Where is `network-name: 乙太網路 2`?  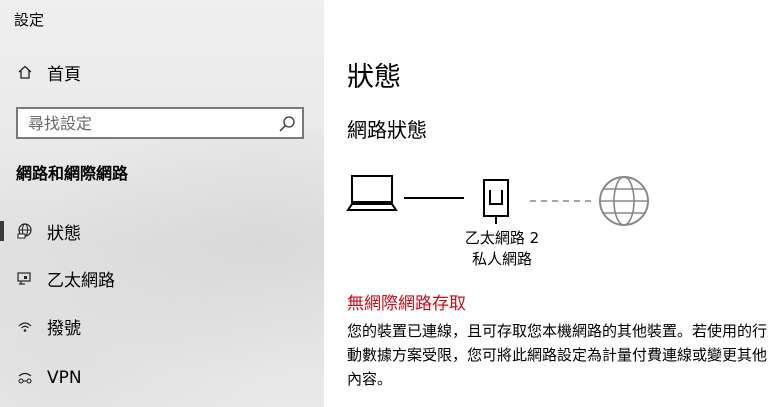 network-name: 乙太網路 2 is located at coordinates (502, 238).